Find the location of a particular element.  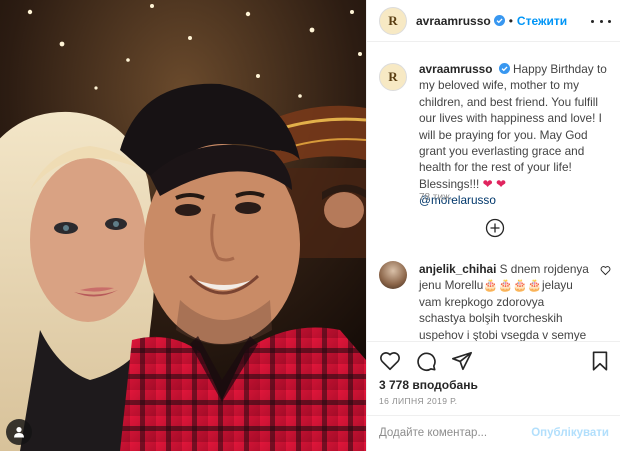

add-circle-icon is located at coordinates (495, 228).